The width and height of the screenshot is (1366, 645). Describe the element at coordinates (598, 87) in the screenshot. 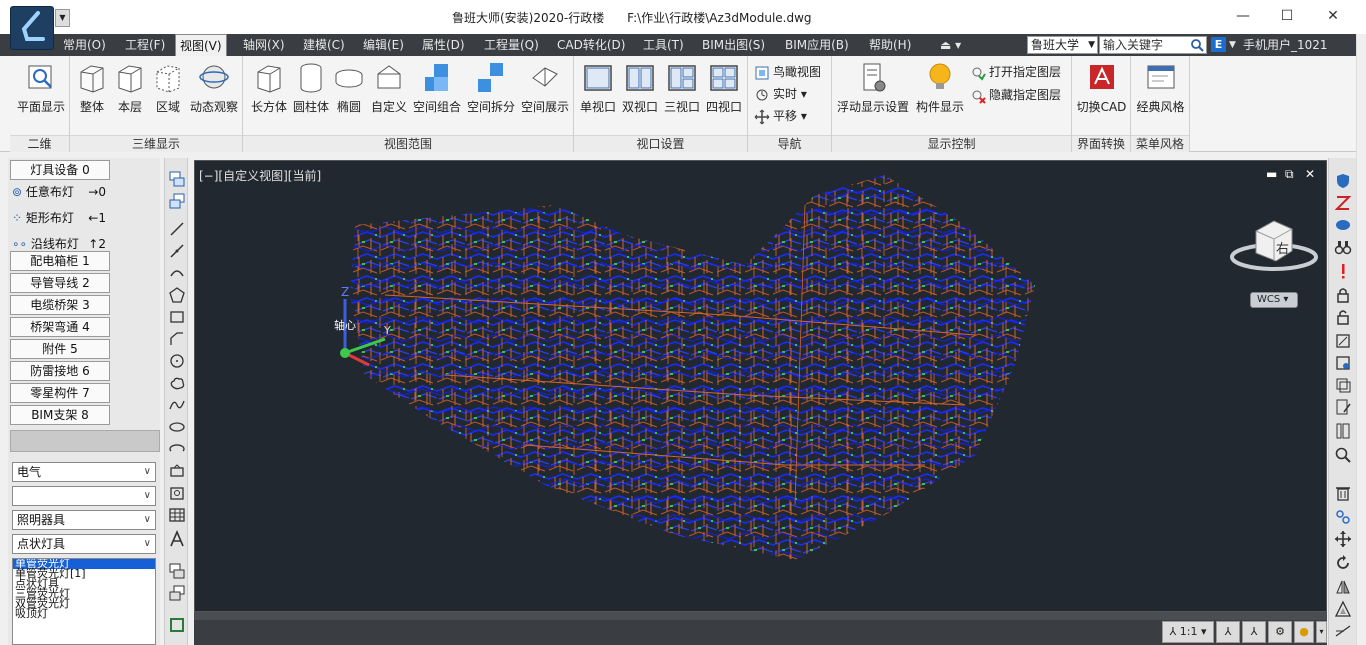

I see `single-viewport-button: 单视口` at that location.